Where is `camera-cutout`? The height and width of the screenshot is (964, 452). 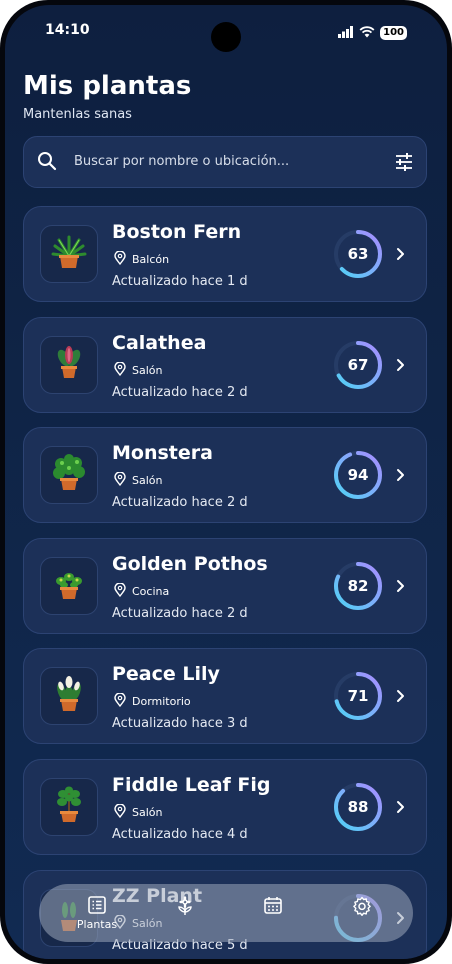 camera-cutout is located at coordinates (226, 37).